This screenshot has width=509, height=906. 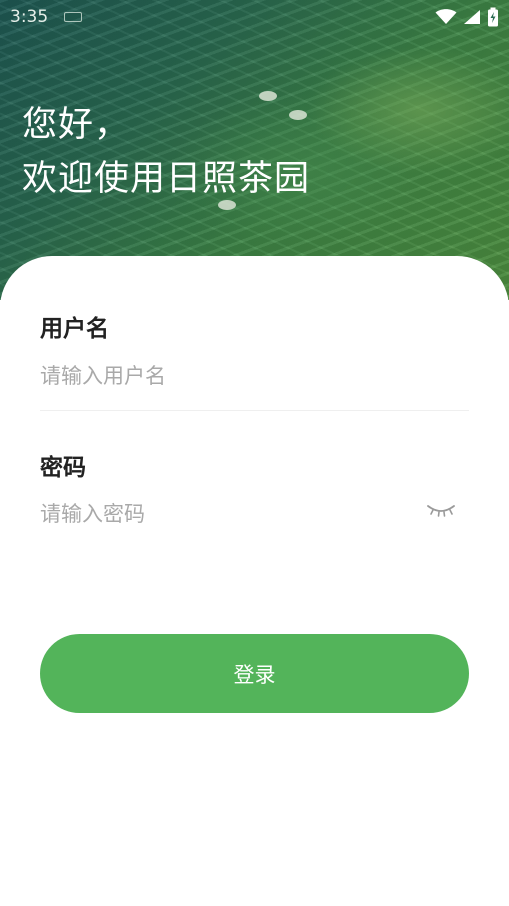 I want to click on status-icons, so click(x=467, y=17).